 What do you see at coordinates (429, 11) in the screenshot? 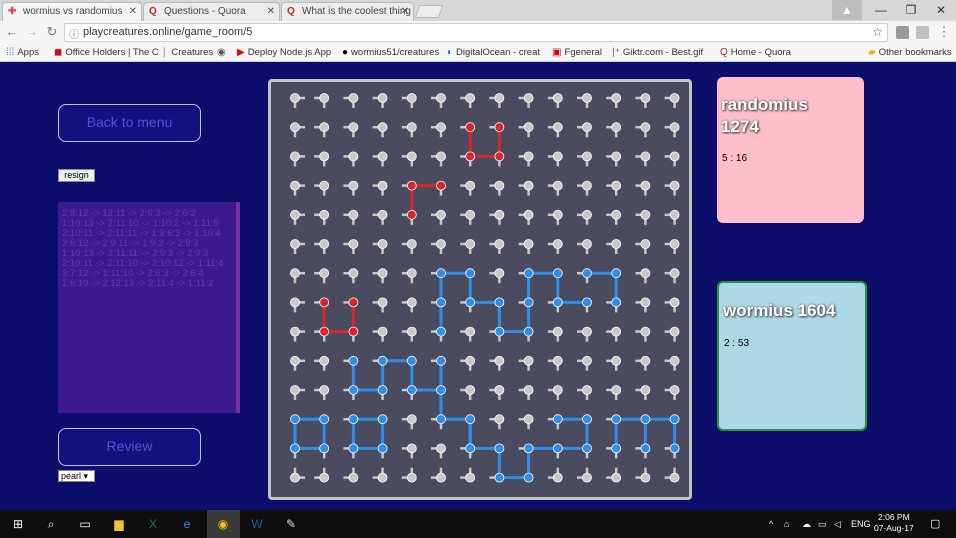
I see `new-tab-button` at bounding box center [429, 11].